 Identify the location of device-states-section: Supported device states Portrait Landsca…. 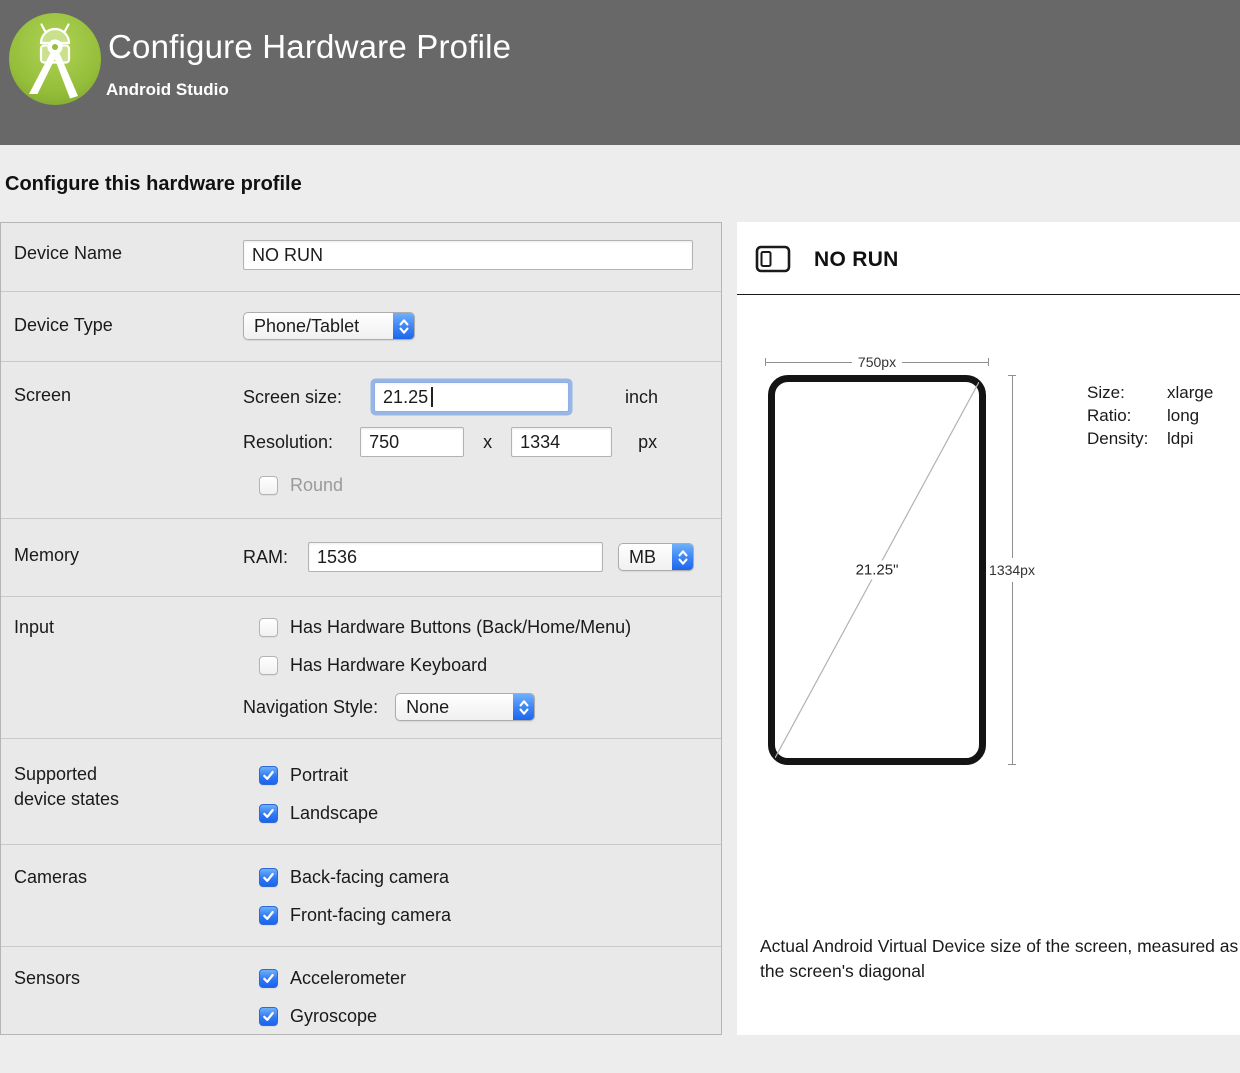
(361, 791).